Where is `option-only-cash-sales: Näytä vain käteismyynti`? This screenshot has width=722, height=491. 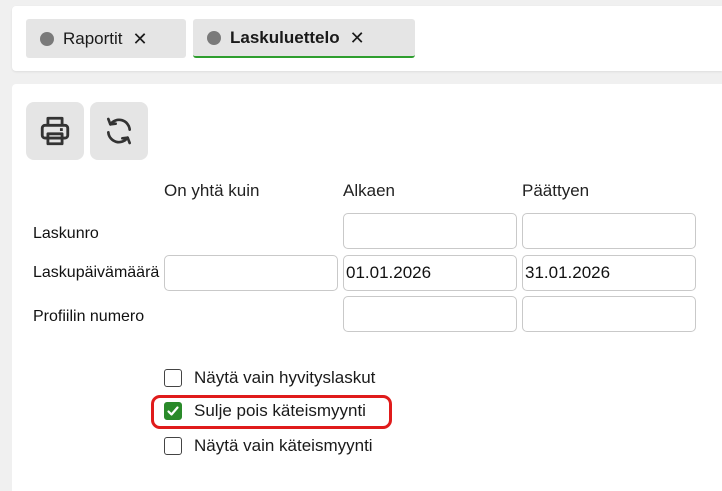 option-only-cash-sales: Näytä vain käteismyynti is located at coordinates (268, 446).